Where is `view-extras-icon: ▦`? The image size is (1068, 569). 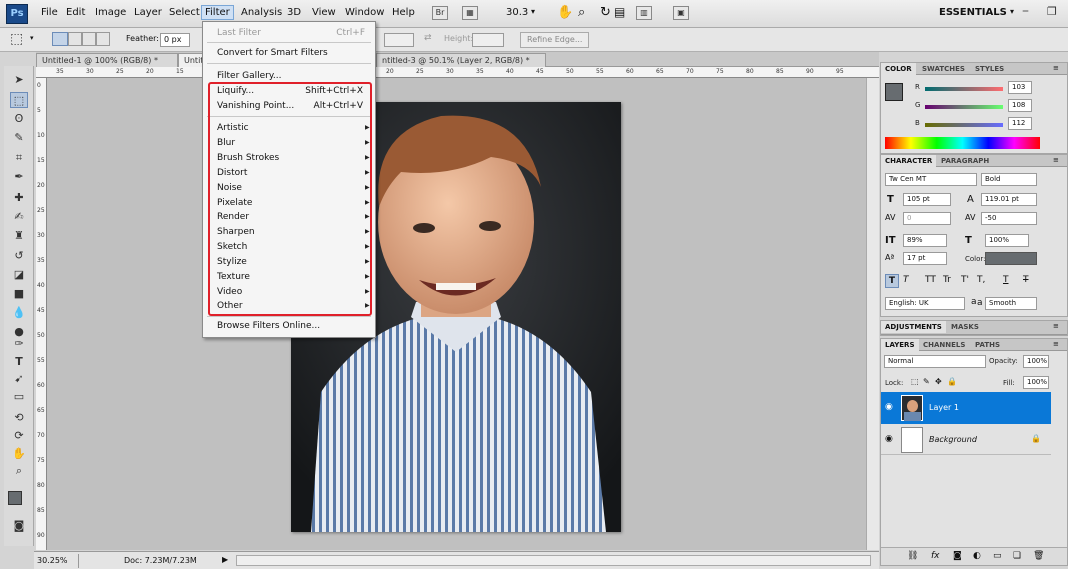 view-extras-icon: ▦ is located at coordinates (470, 13).